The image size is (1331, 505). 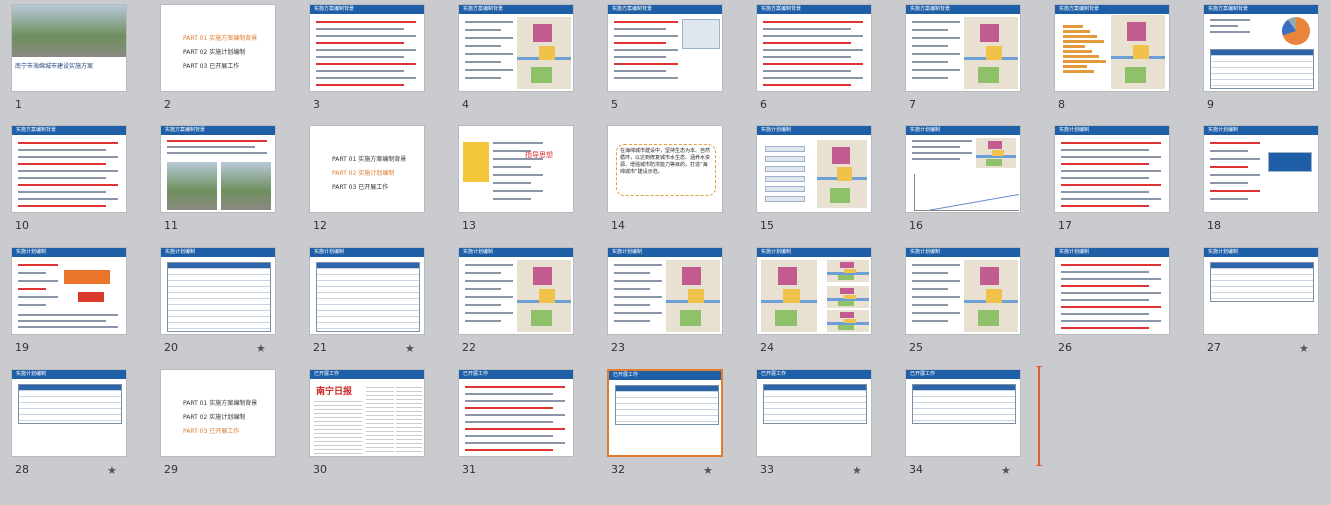 I want to click on slide-thumbnail-21: 实施计划编制 21 ★, so click(x=368, y=303).